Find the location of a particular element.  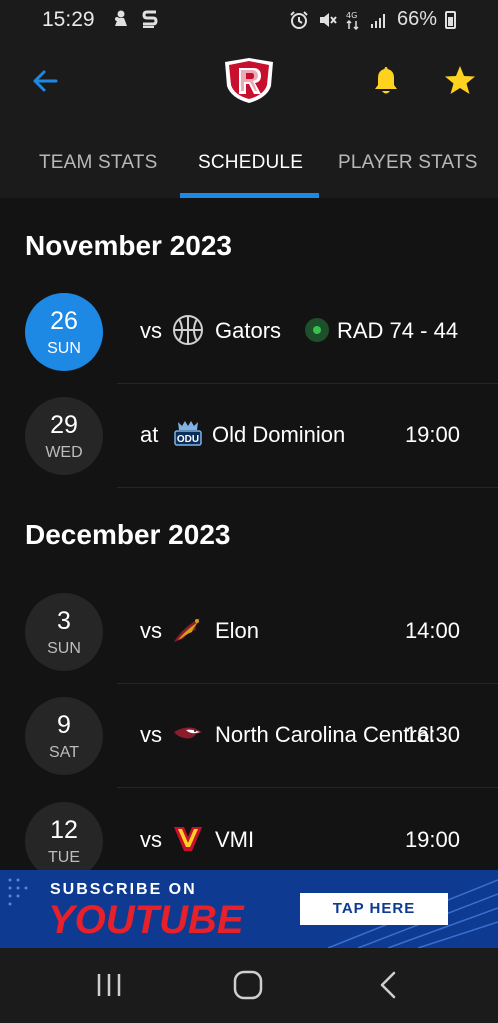

tab-bar: · TEAM STATS SCHEDULE PLAYER STATS is located at coordinates (249, 164).